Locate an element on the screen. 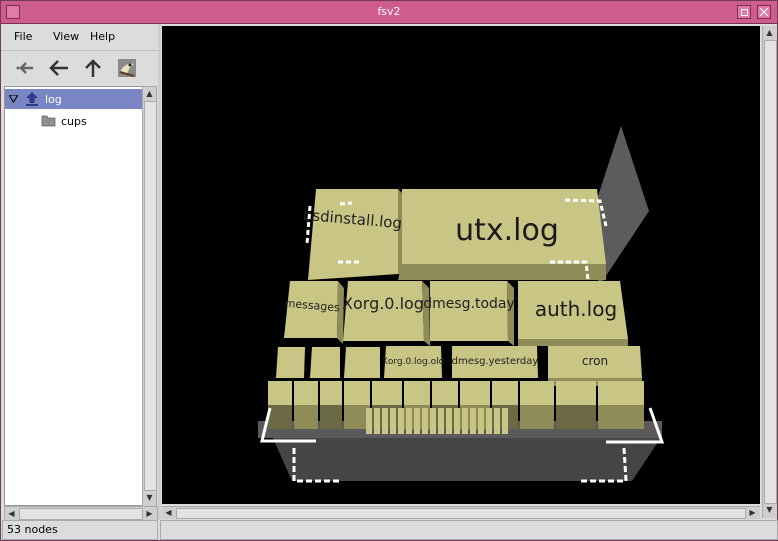 Image resolution: width=778 pixels, height=541 pixels. toolbar is located at coordinates (80, 67).